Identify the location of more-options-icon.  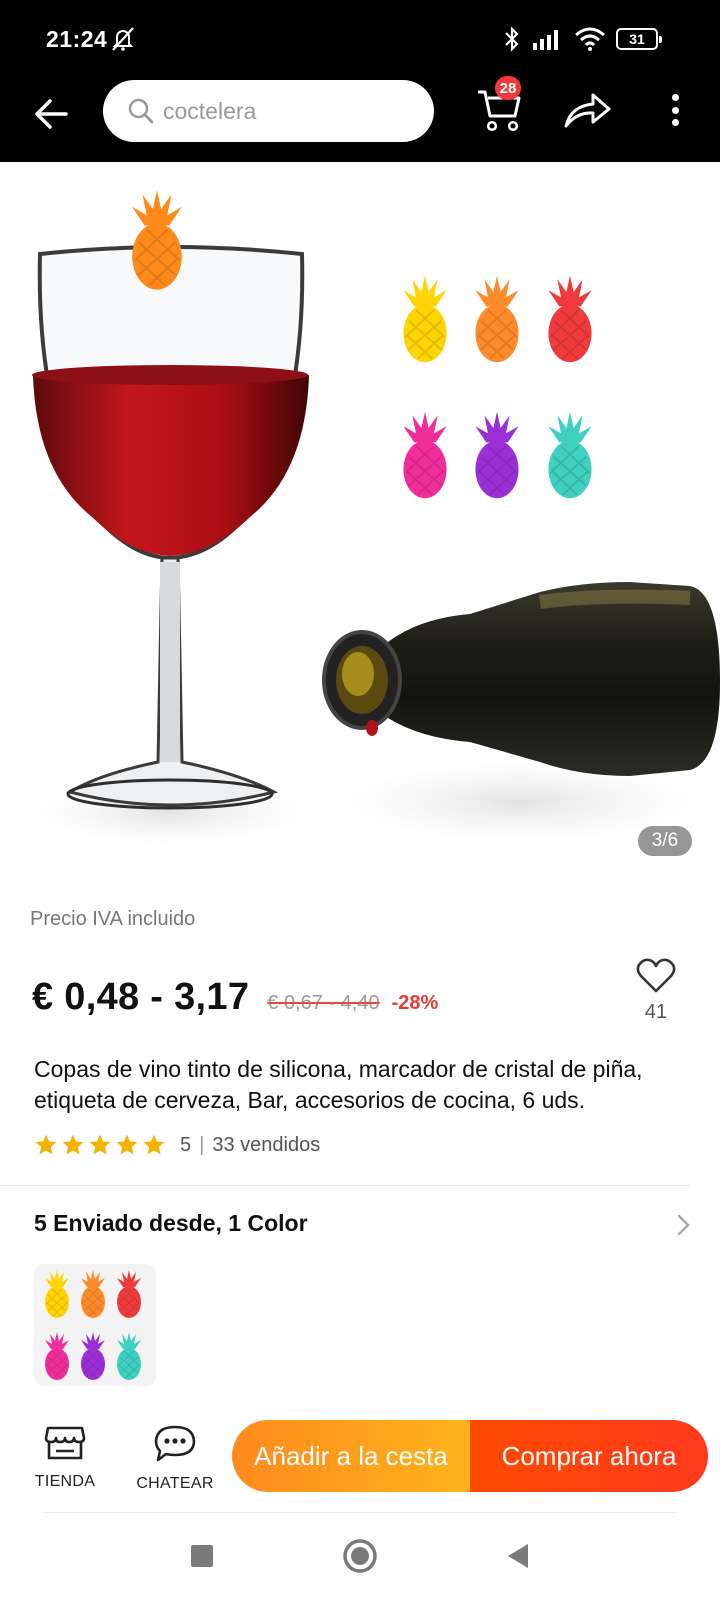
(675, 110).